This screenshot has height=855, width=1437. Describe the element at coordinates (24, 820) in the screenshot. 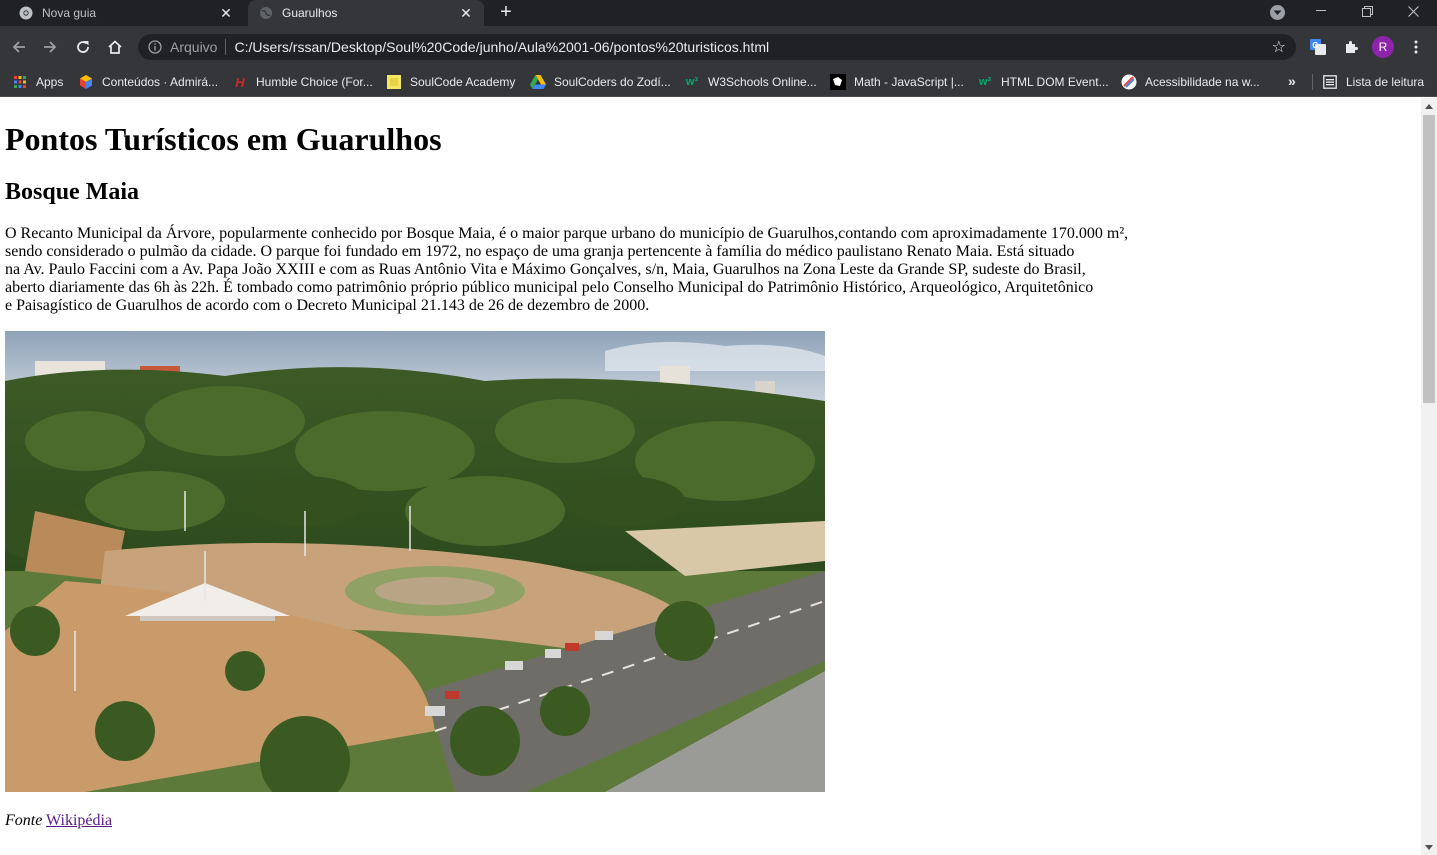

I see `source-label: Fonte` at that location.